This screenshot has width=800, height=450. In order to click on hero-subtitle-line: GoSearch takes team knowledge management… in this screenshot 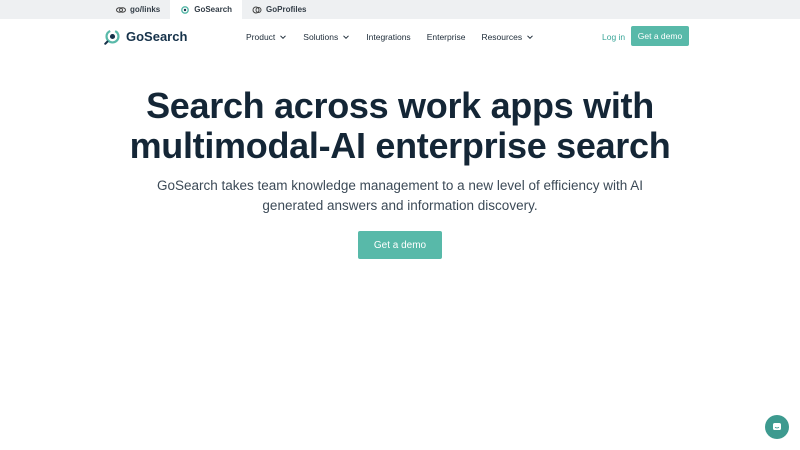, I will do `click(400, 185)`.